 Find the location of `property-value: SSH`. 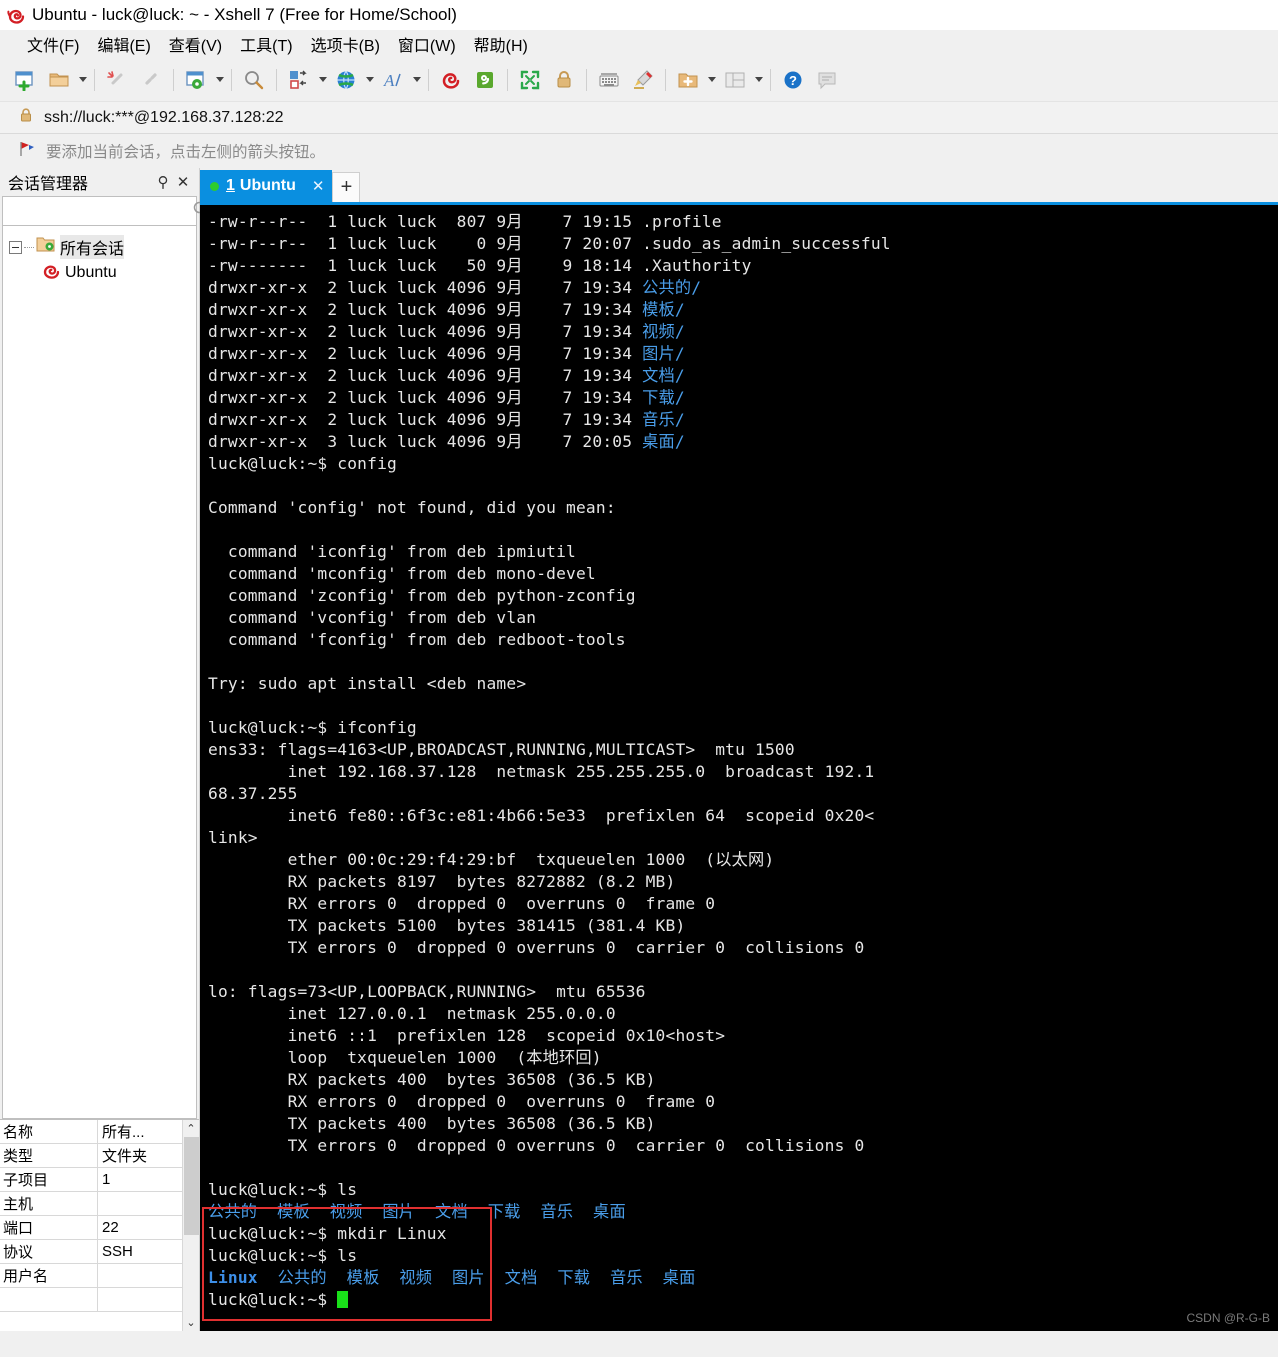

property-value: SSH is located at coordinates (117, 1251).